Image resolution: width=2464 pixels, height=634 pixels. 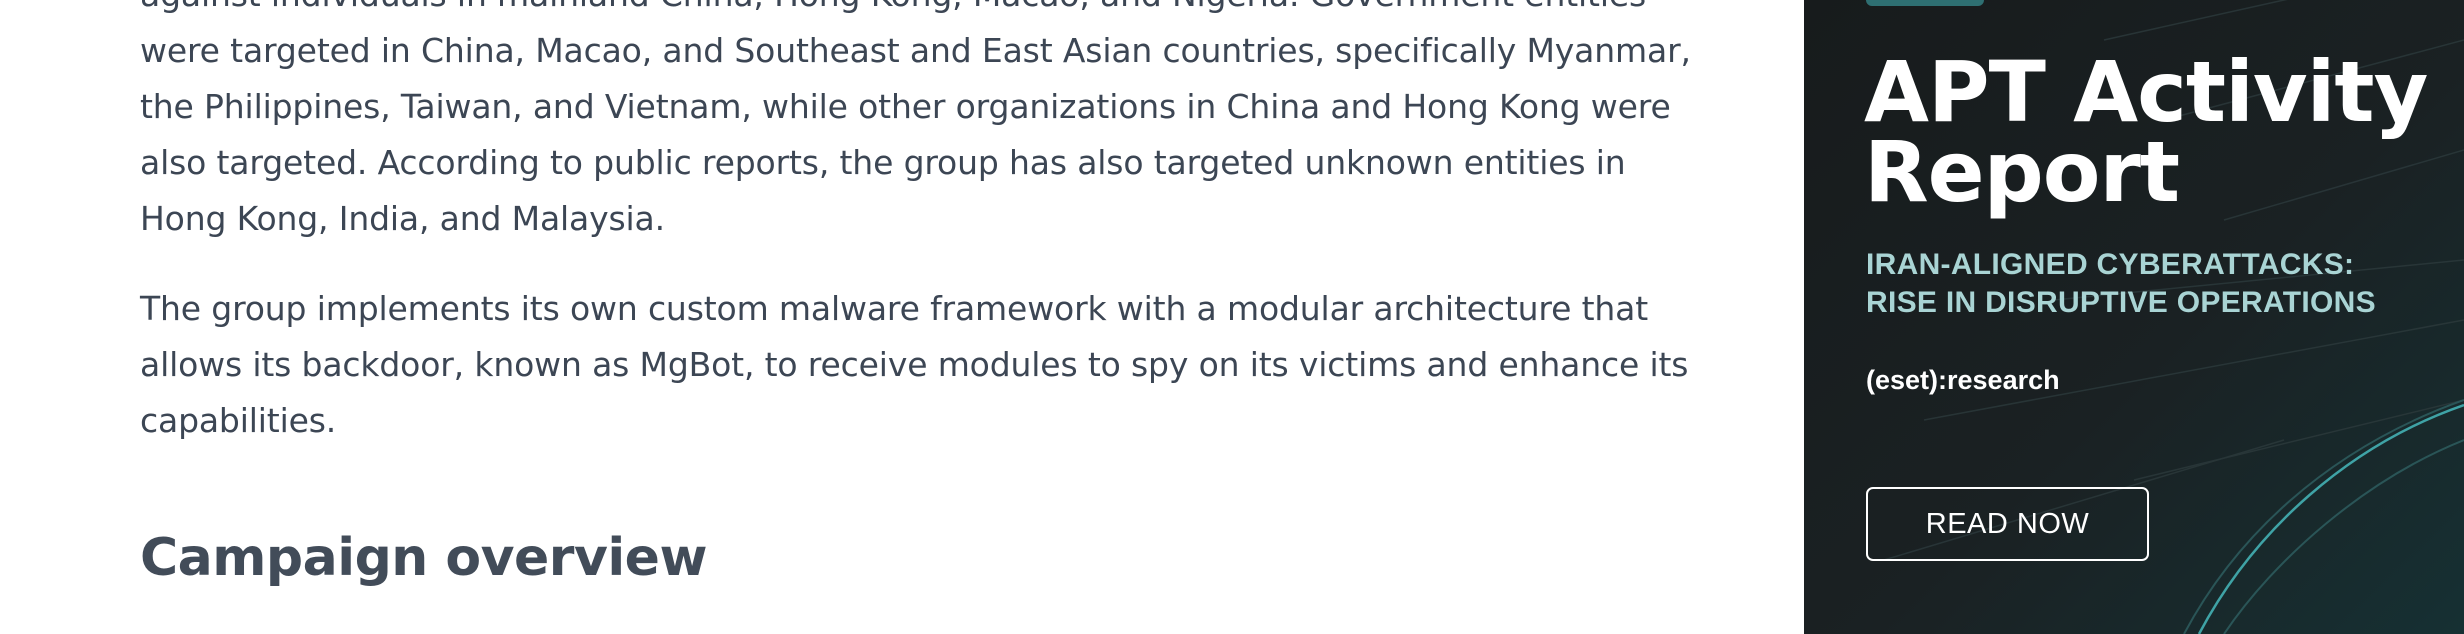 I want to click on read-now-button: READ NOW, so click(x=2007, y=524).